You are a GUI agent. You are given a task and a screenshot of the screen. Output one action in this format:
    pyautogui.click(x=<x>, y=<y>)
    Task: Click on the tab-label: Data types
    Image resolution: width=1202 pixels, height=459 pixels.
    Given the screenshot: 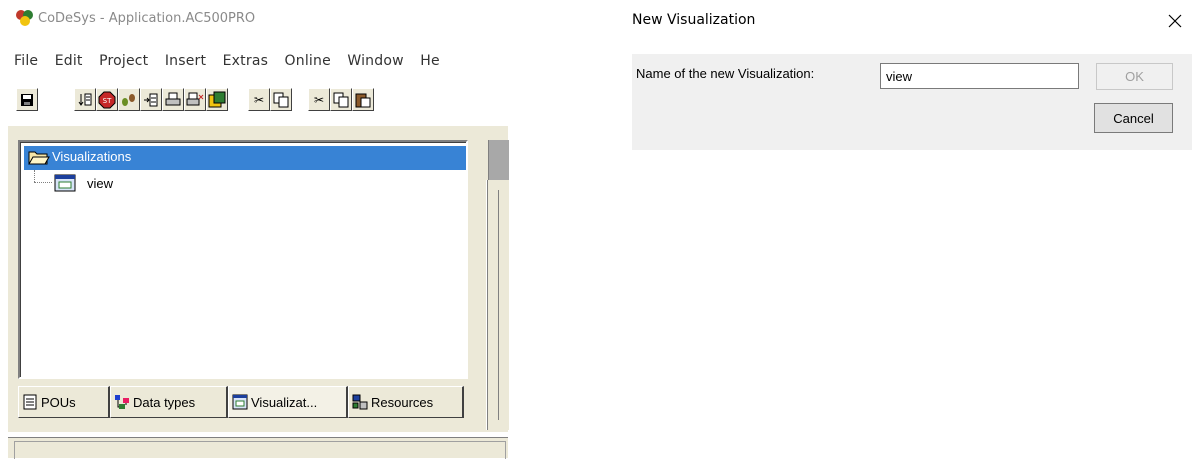 What is the action you would take?
    pyautogui.click(x=164, y=402)
    